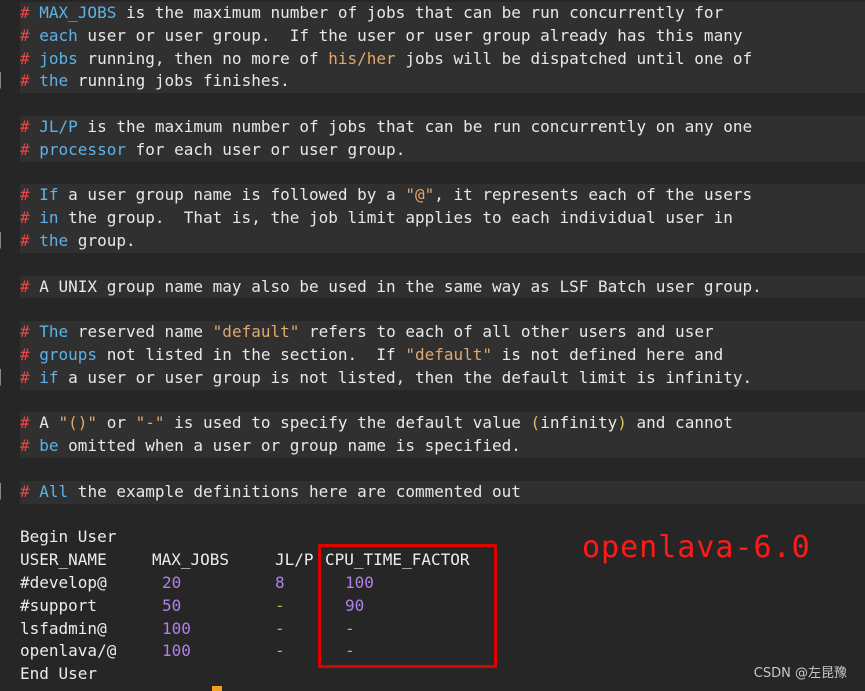 Image resolution: width=865 pixels, height=691 pixels. I want to click on comment-token: (, so click(535, 423).